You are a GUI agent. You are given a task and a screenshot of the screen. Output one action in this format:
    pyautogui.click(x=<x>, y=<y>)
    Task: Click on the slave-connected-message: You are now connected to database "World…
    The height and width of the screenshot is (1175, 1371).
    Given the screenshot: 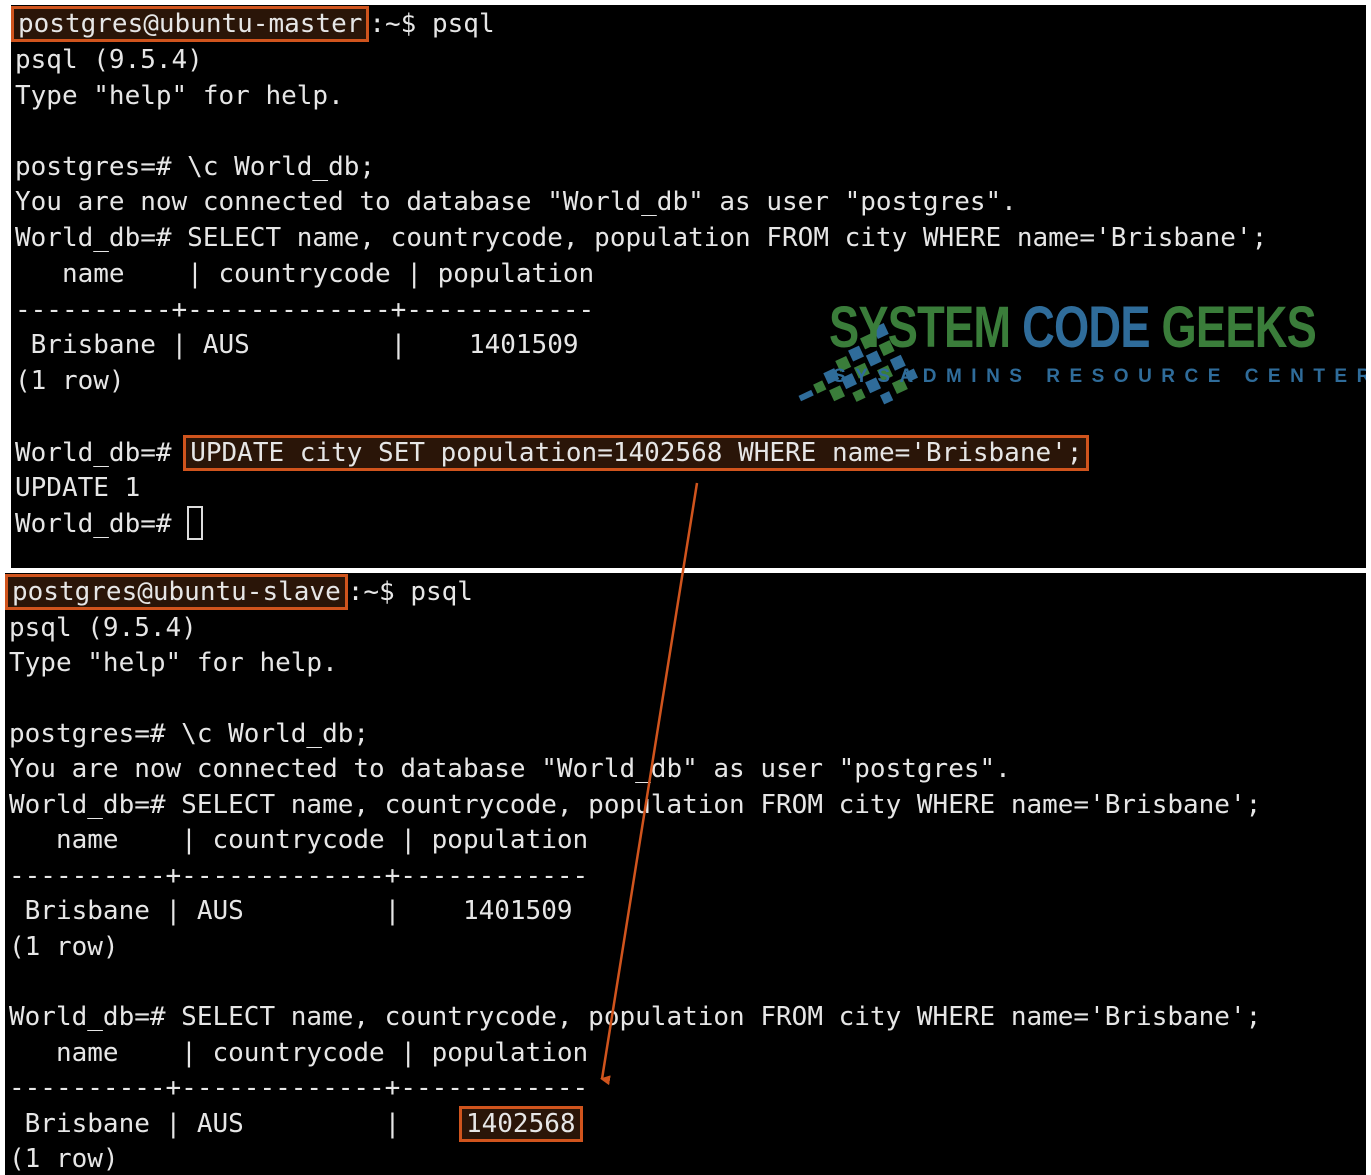 What is the action you would take?
    pyautogui.click(x=510, y=769)
    